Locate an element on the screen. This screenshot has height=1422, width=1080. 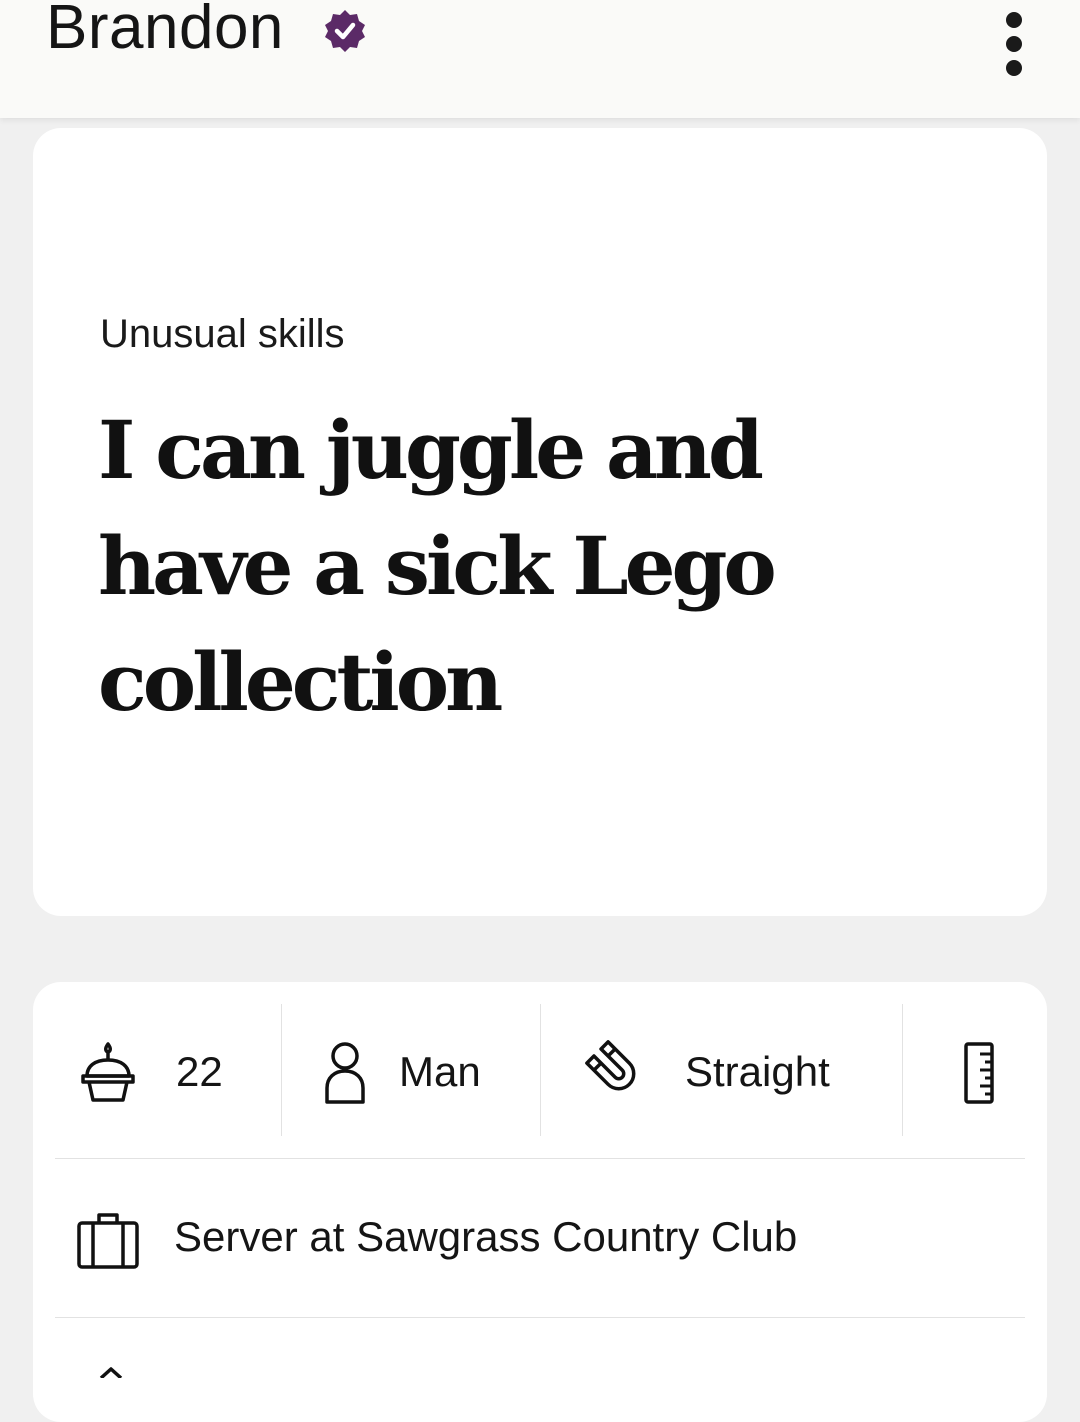
vital-orientation: Straight is located at coordinates (721, 1070).